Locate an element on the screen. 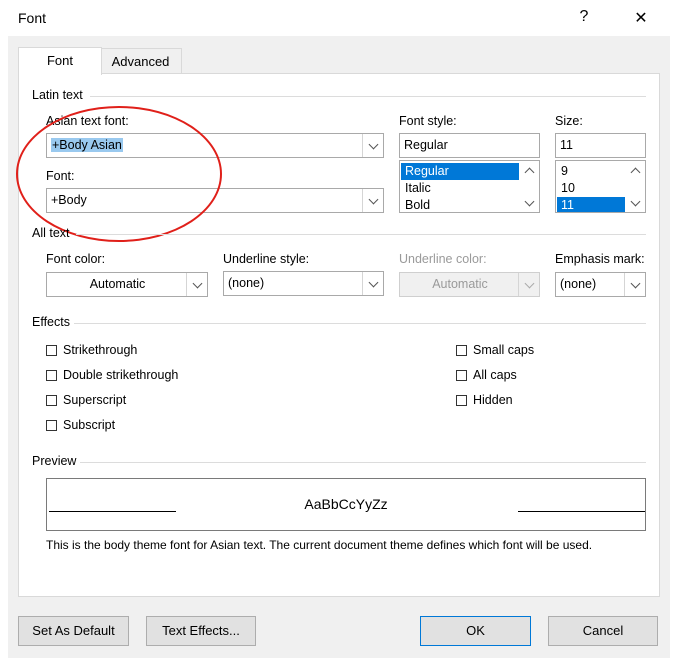  font-style-value: Regular is located at coordinates (426, 145).